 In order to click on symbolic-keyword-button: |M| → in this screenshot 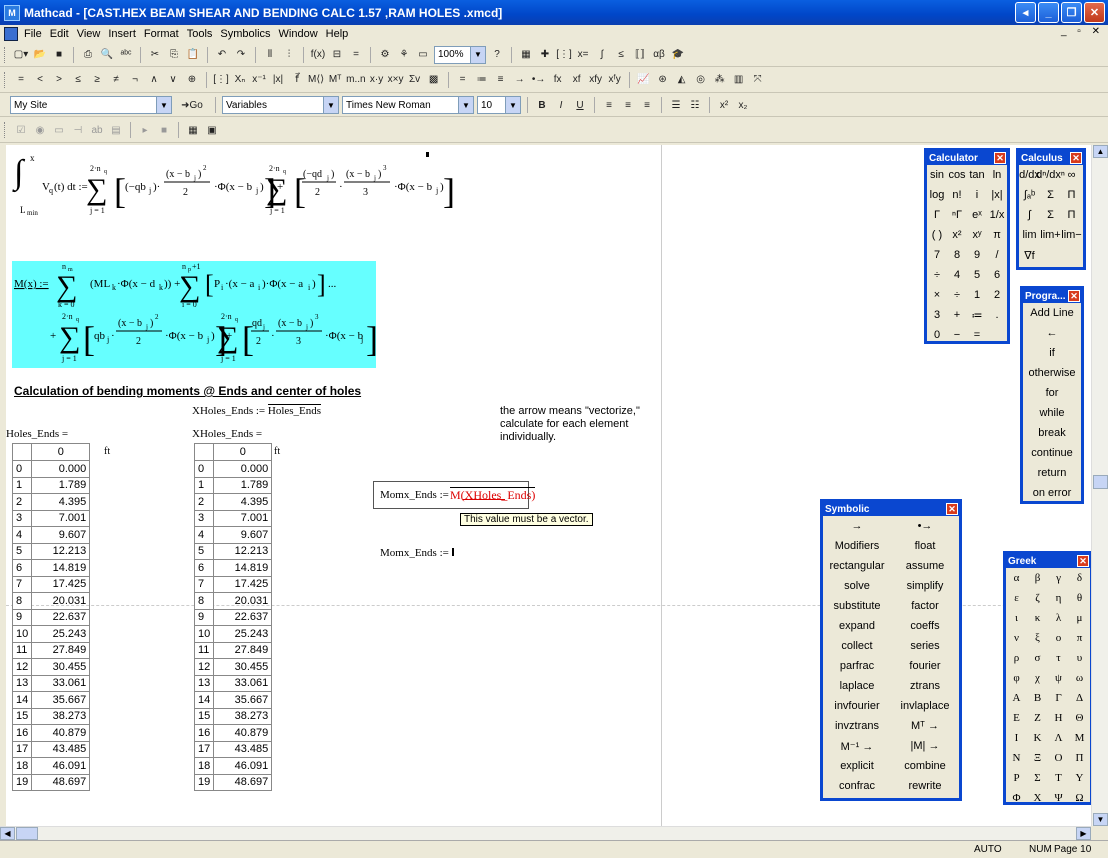, I will do `click(925, 746)`.